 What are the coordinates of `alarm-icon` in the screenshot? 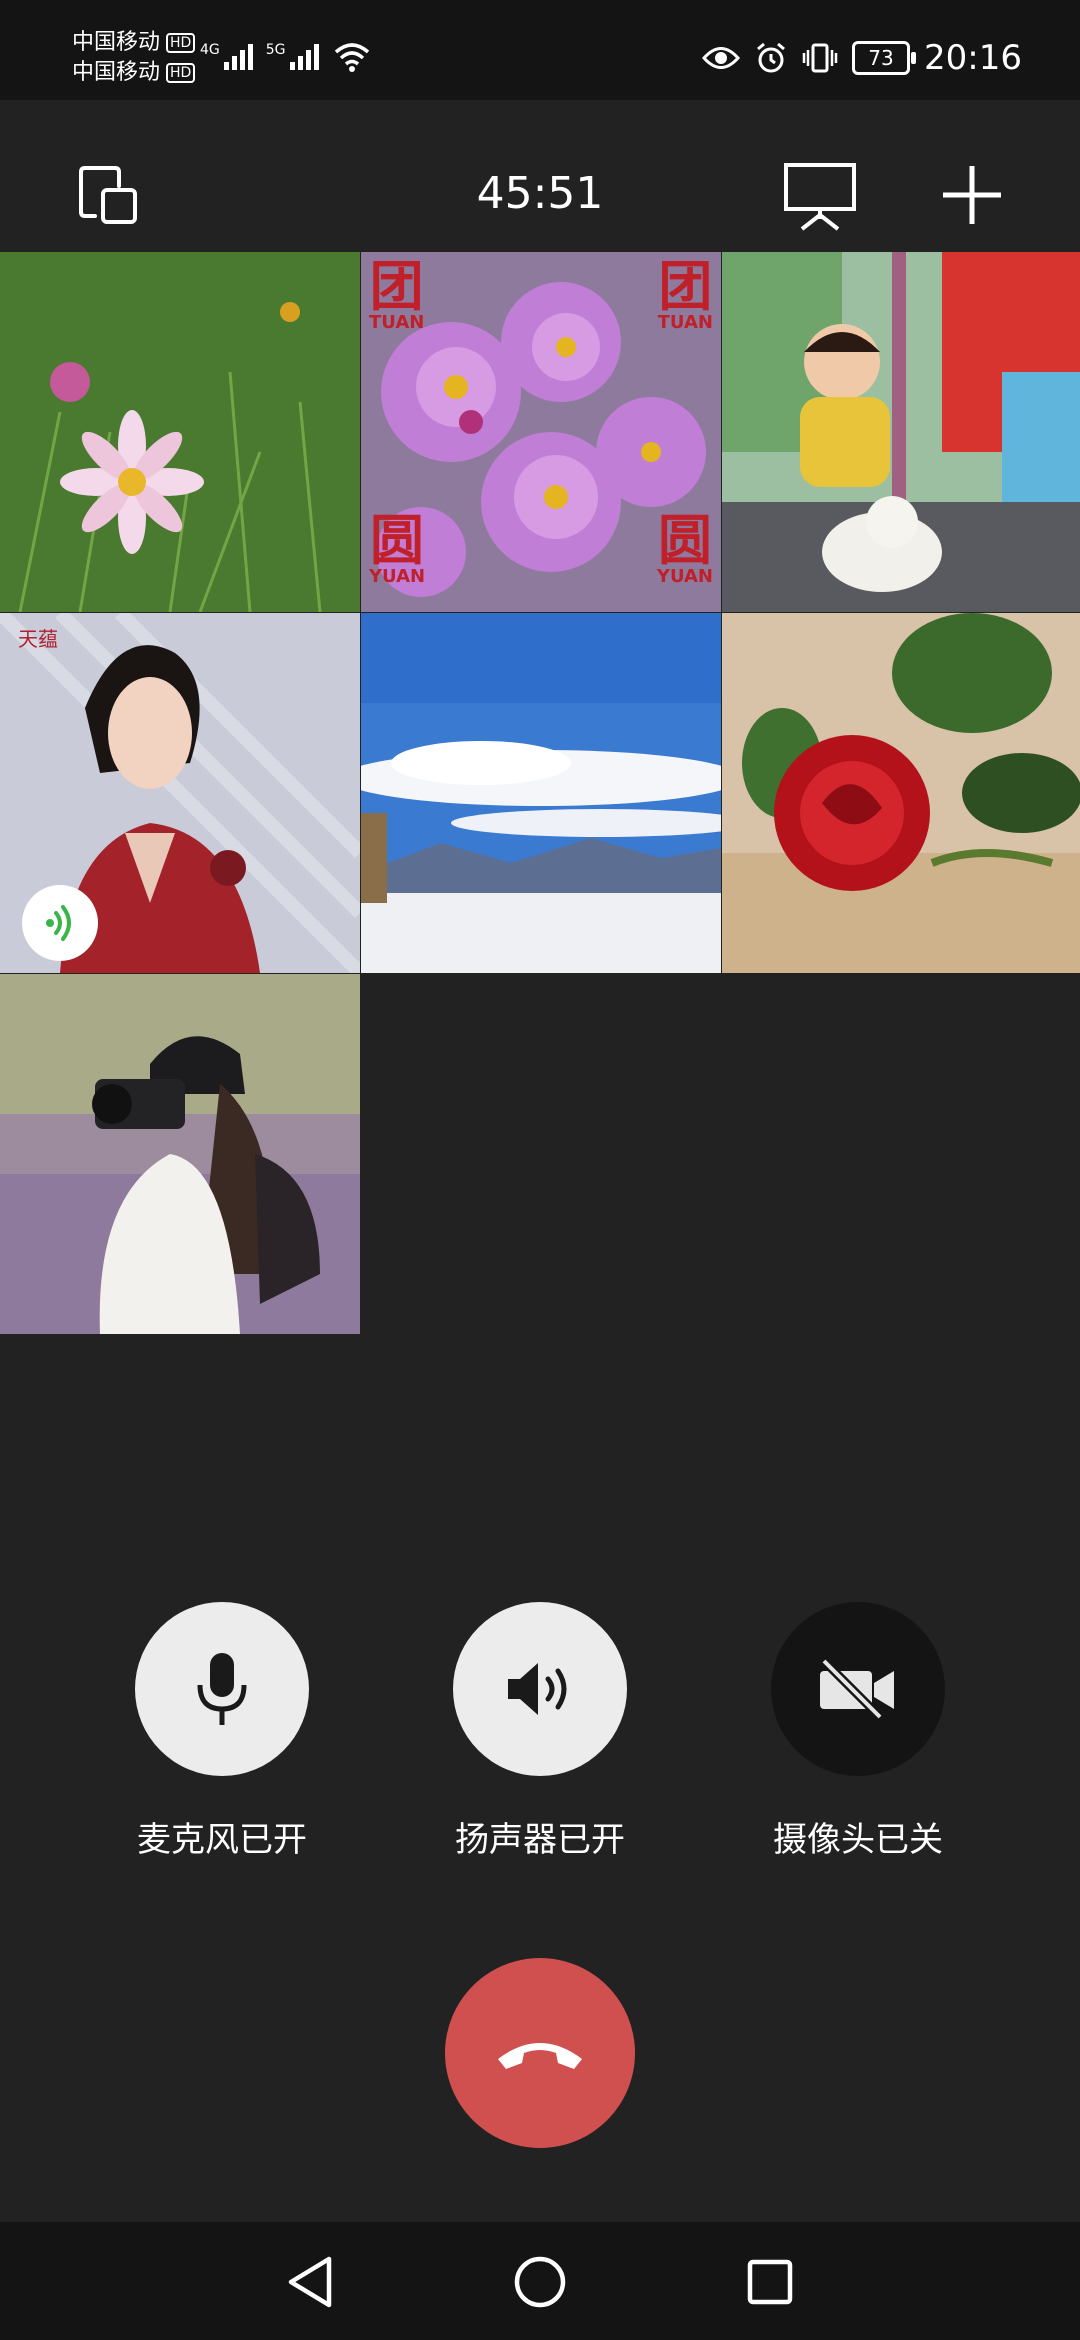 It's located at (771, 57).